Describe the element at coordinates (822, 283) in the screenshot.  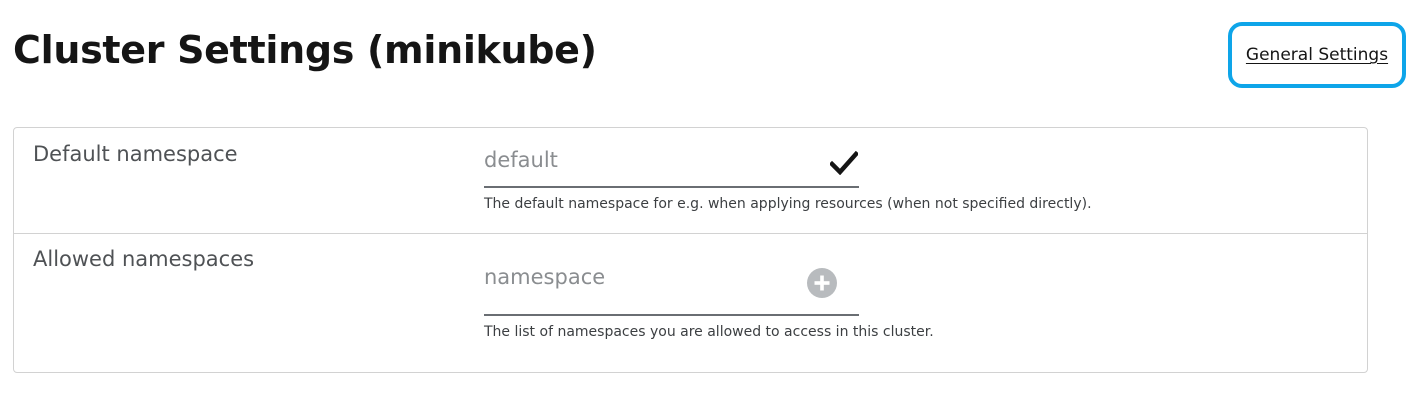
I see `plus-circle-icon` at that location.